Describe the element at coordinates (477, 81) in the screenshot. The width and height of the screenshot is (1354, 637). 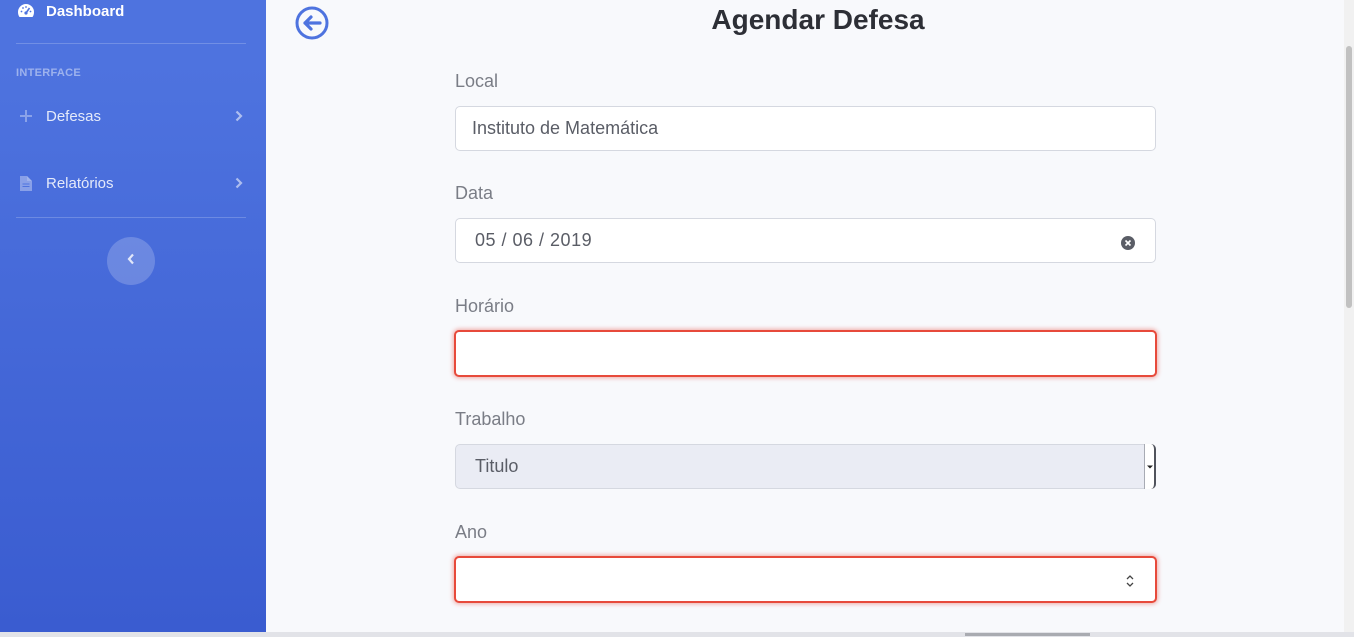
I see `local-label: Local` at that location.